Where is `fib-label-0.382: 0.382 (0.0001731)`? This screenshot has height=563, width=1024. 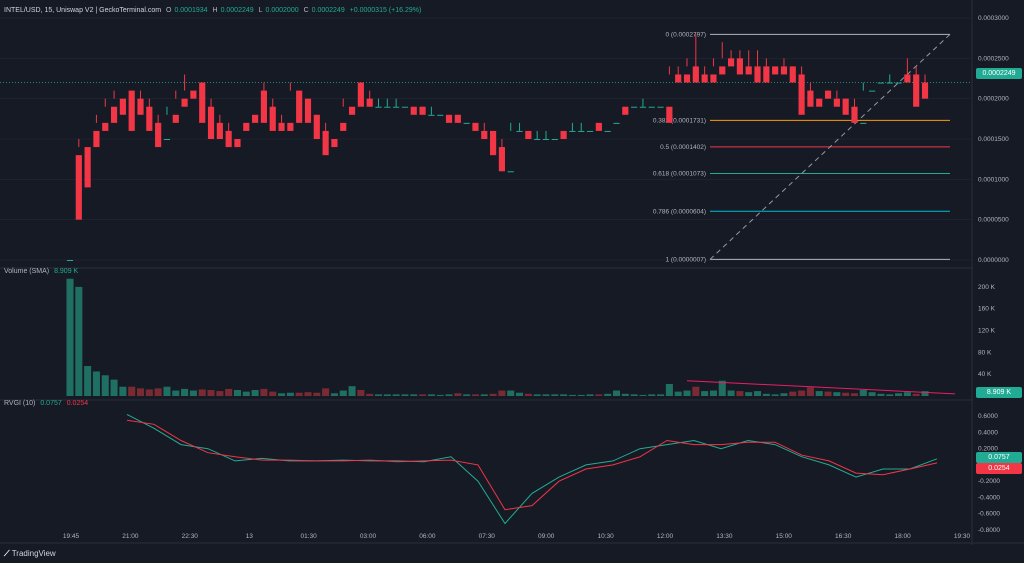 fib-label-0.382: 0.382 (0.0001731) is located at coordinates (679, 120).